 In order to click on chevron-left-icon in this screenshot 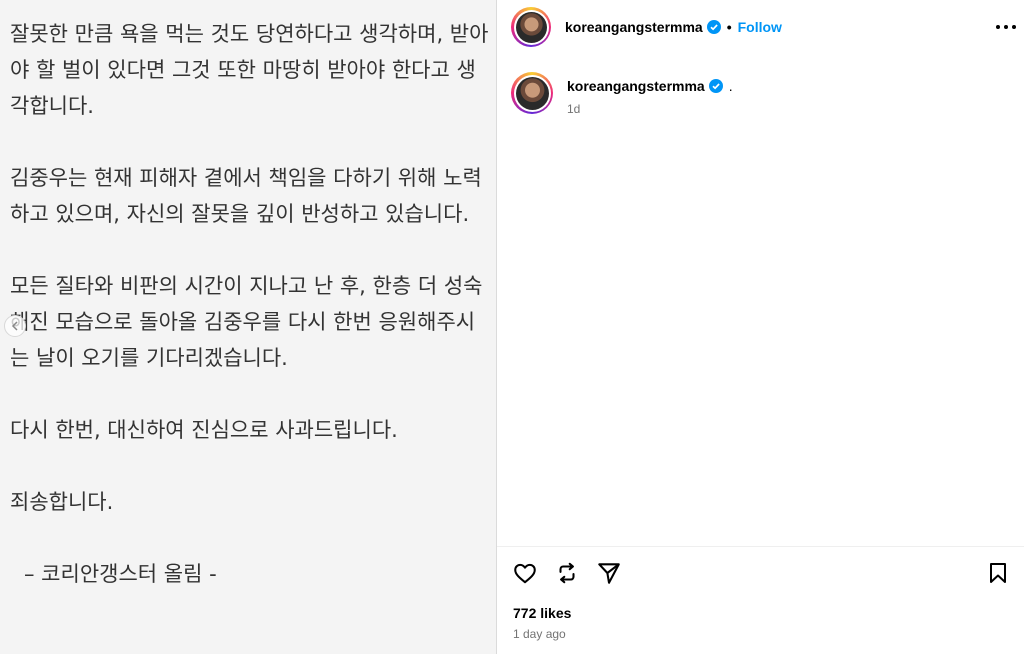, I will do `click(14, 326)`.